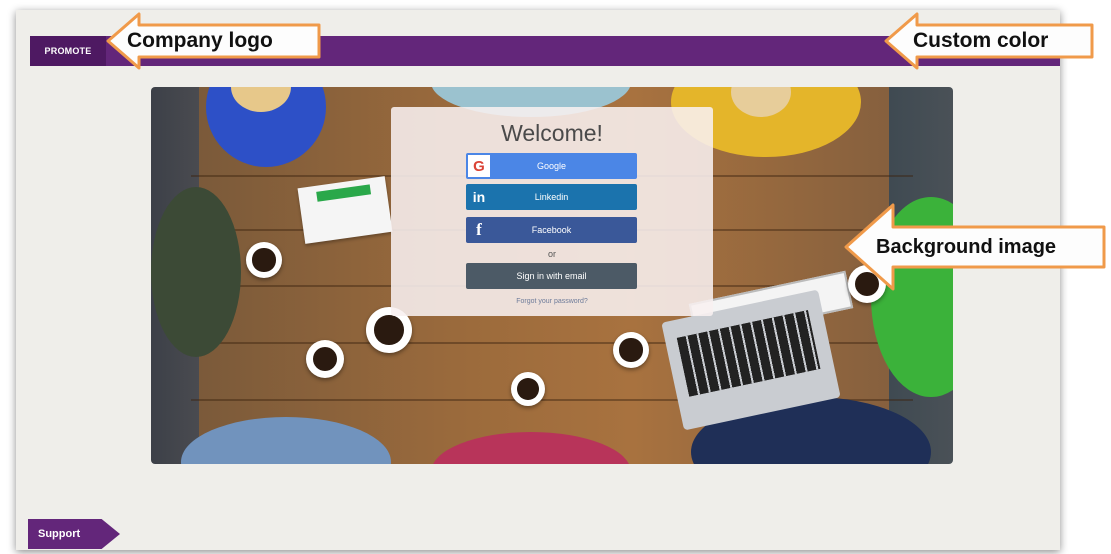 The width and height of the screenshot is (1111, 554). I want to click on google-label: Google, so click(551, 166).